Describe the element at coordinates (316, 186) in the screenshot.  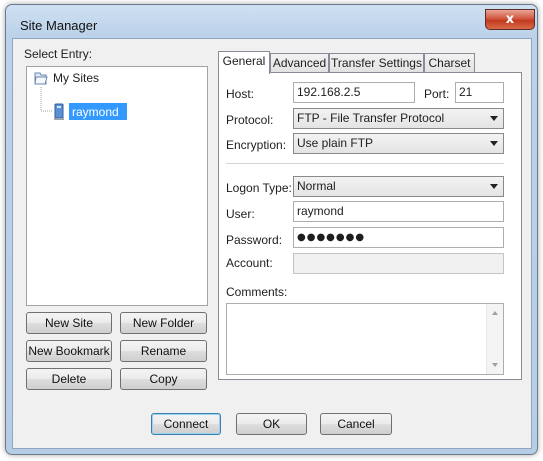
I see `logon-type-value: Normal` at that location.